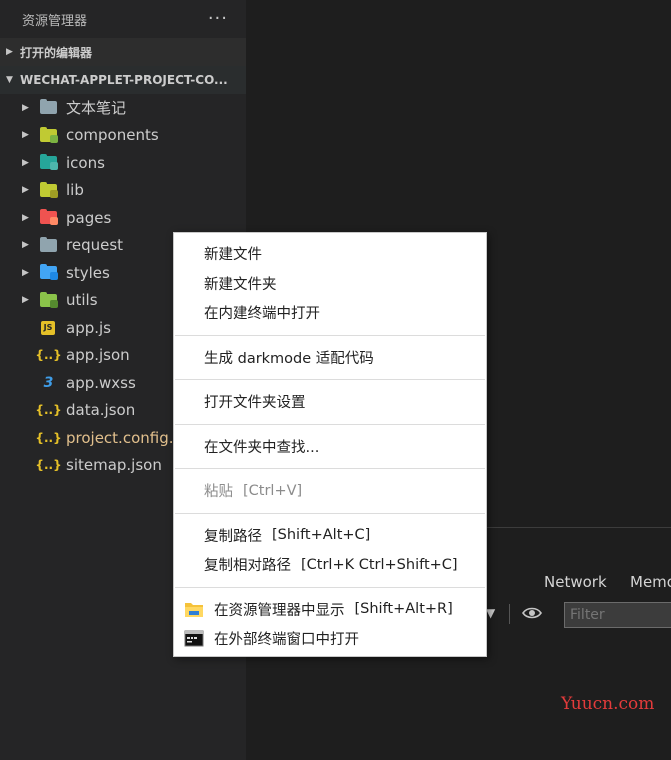  I want to click on menu-item-folder-settings: 打开文件夹设置, so click(330, 402).